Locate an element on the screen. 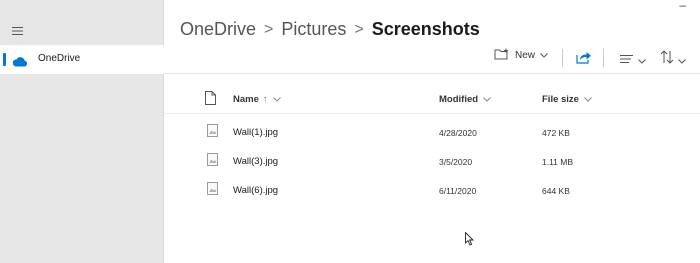 This screenshot has height=263, width=700. view-options-button is located at coordinates (633, 60).